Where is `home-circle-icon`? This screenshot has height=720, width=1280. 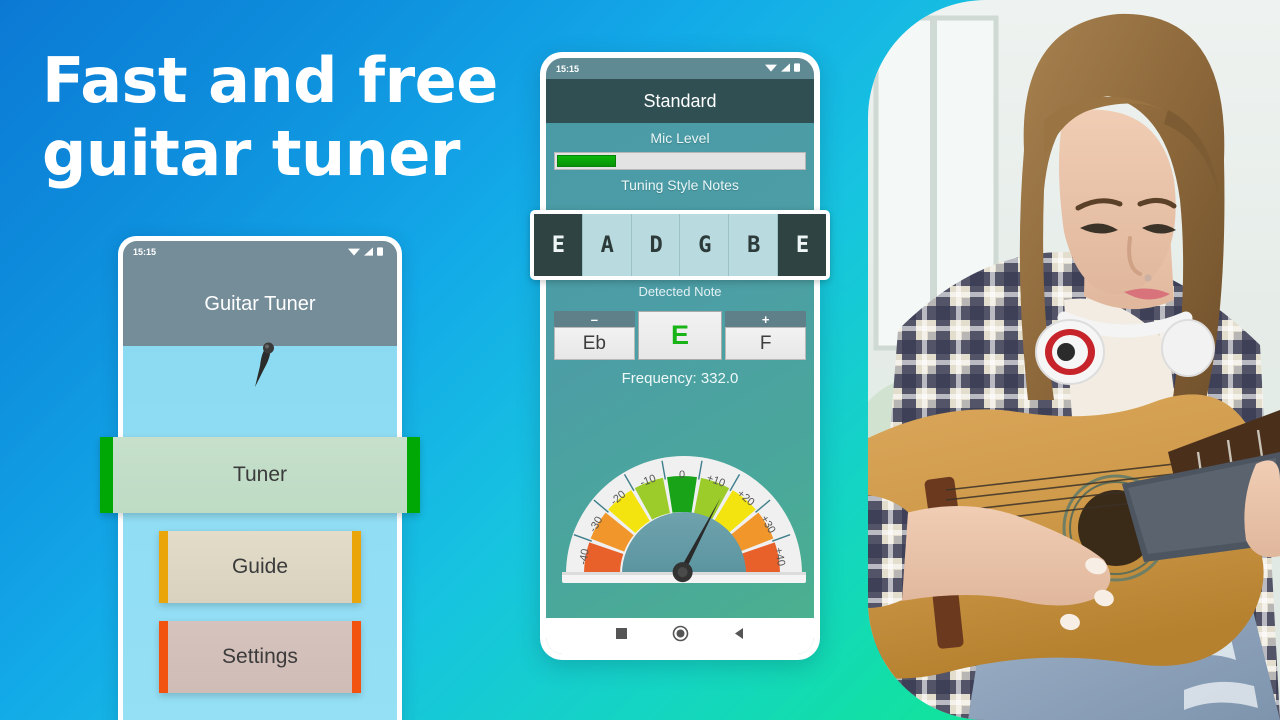 home-circle-icon is located at coordinates (680, 636).